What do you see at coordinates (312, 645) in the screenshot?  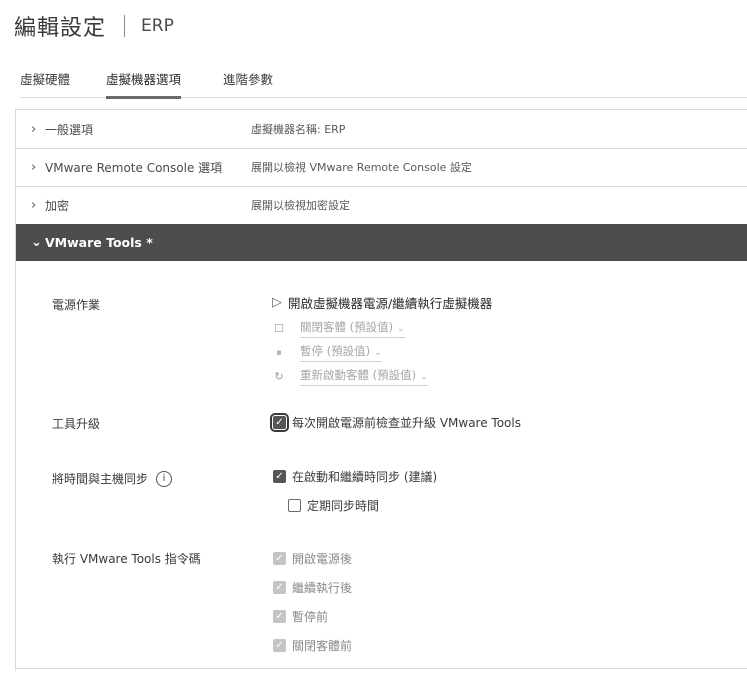 I see `script-before-shutdown-checkbox: ✓ 關閉客體前` at bounding box center [312, 645].